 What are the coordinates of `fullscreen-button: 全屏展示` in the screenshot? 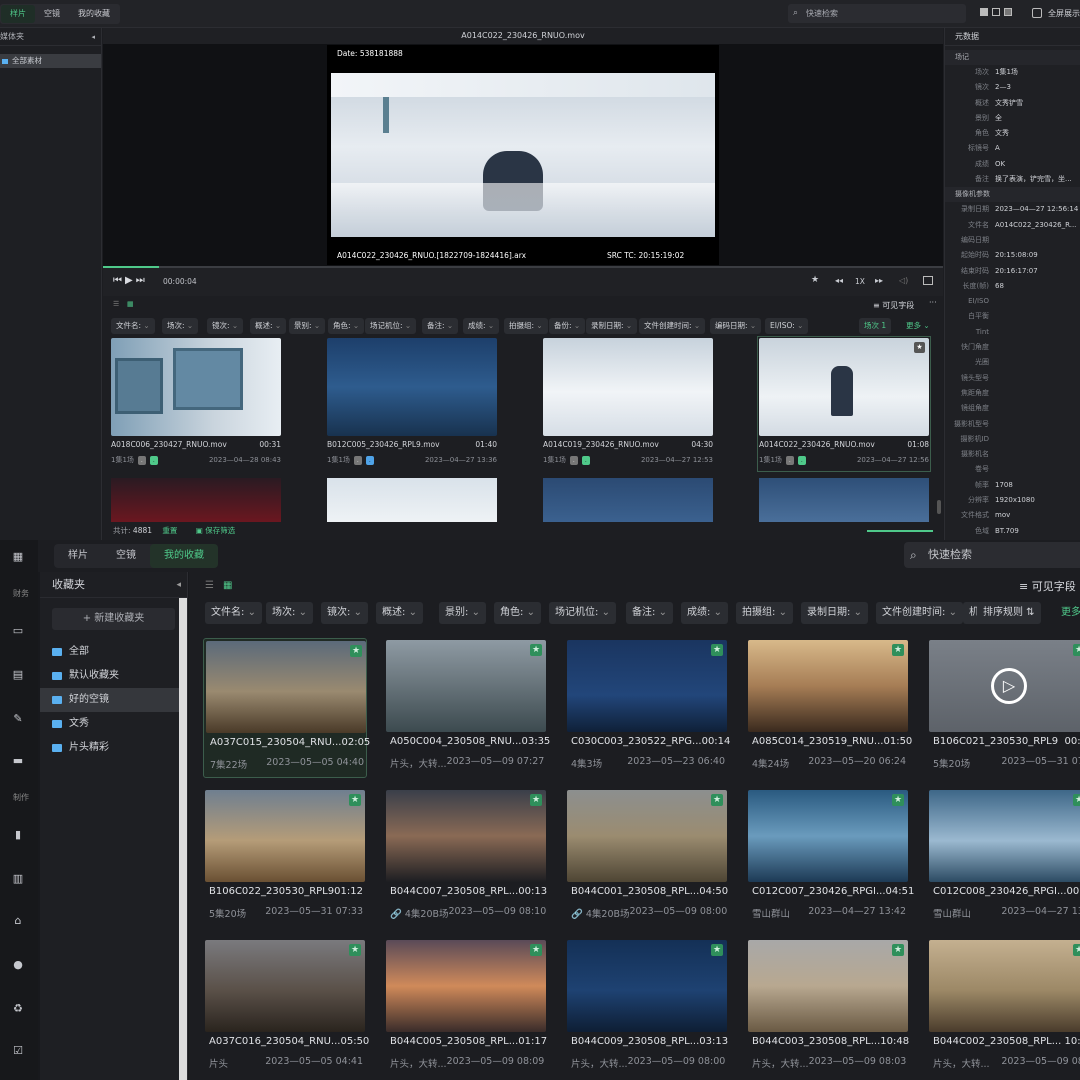 It's located at (1064, 13).